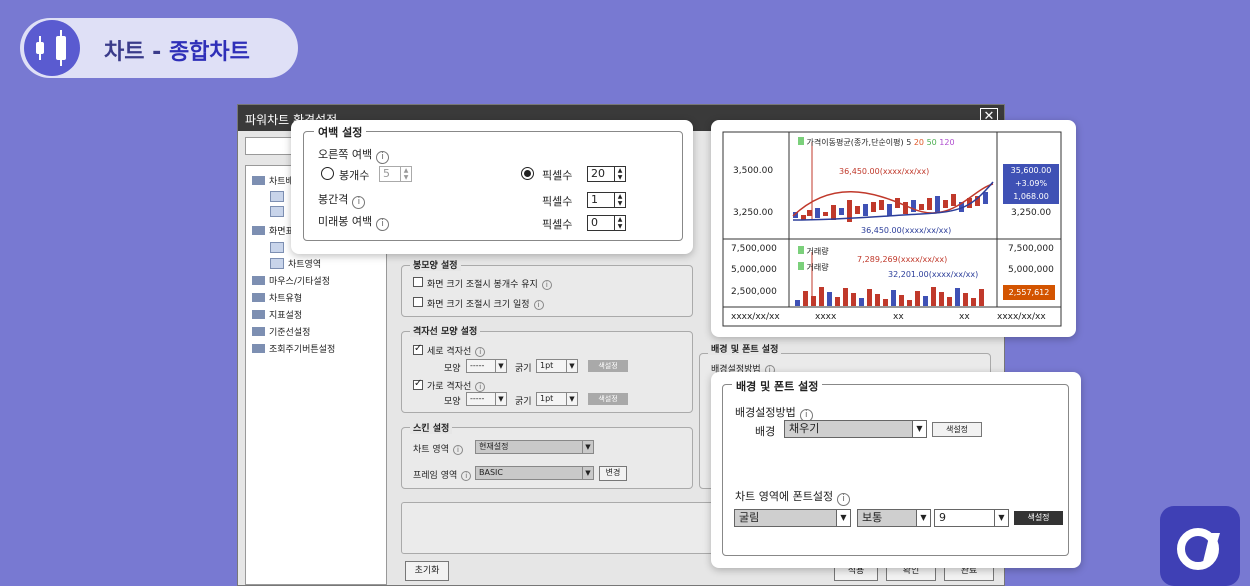 Image resolution: width=1250 pixels, height=586 pixels. Describe the element at coordinates (930, 142) in the screenshot. I see `ma-period-label: 50` at that location.